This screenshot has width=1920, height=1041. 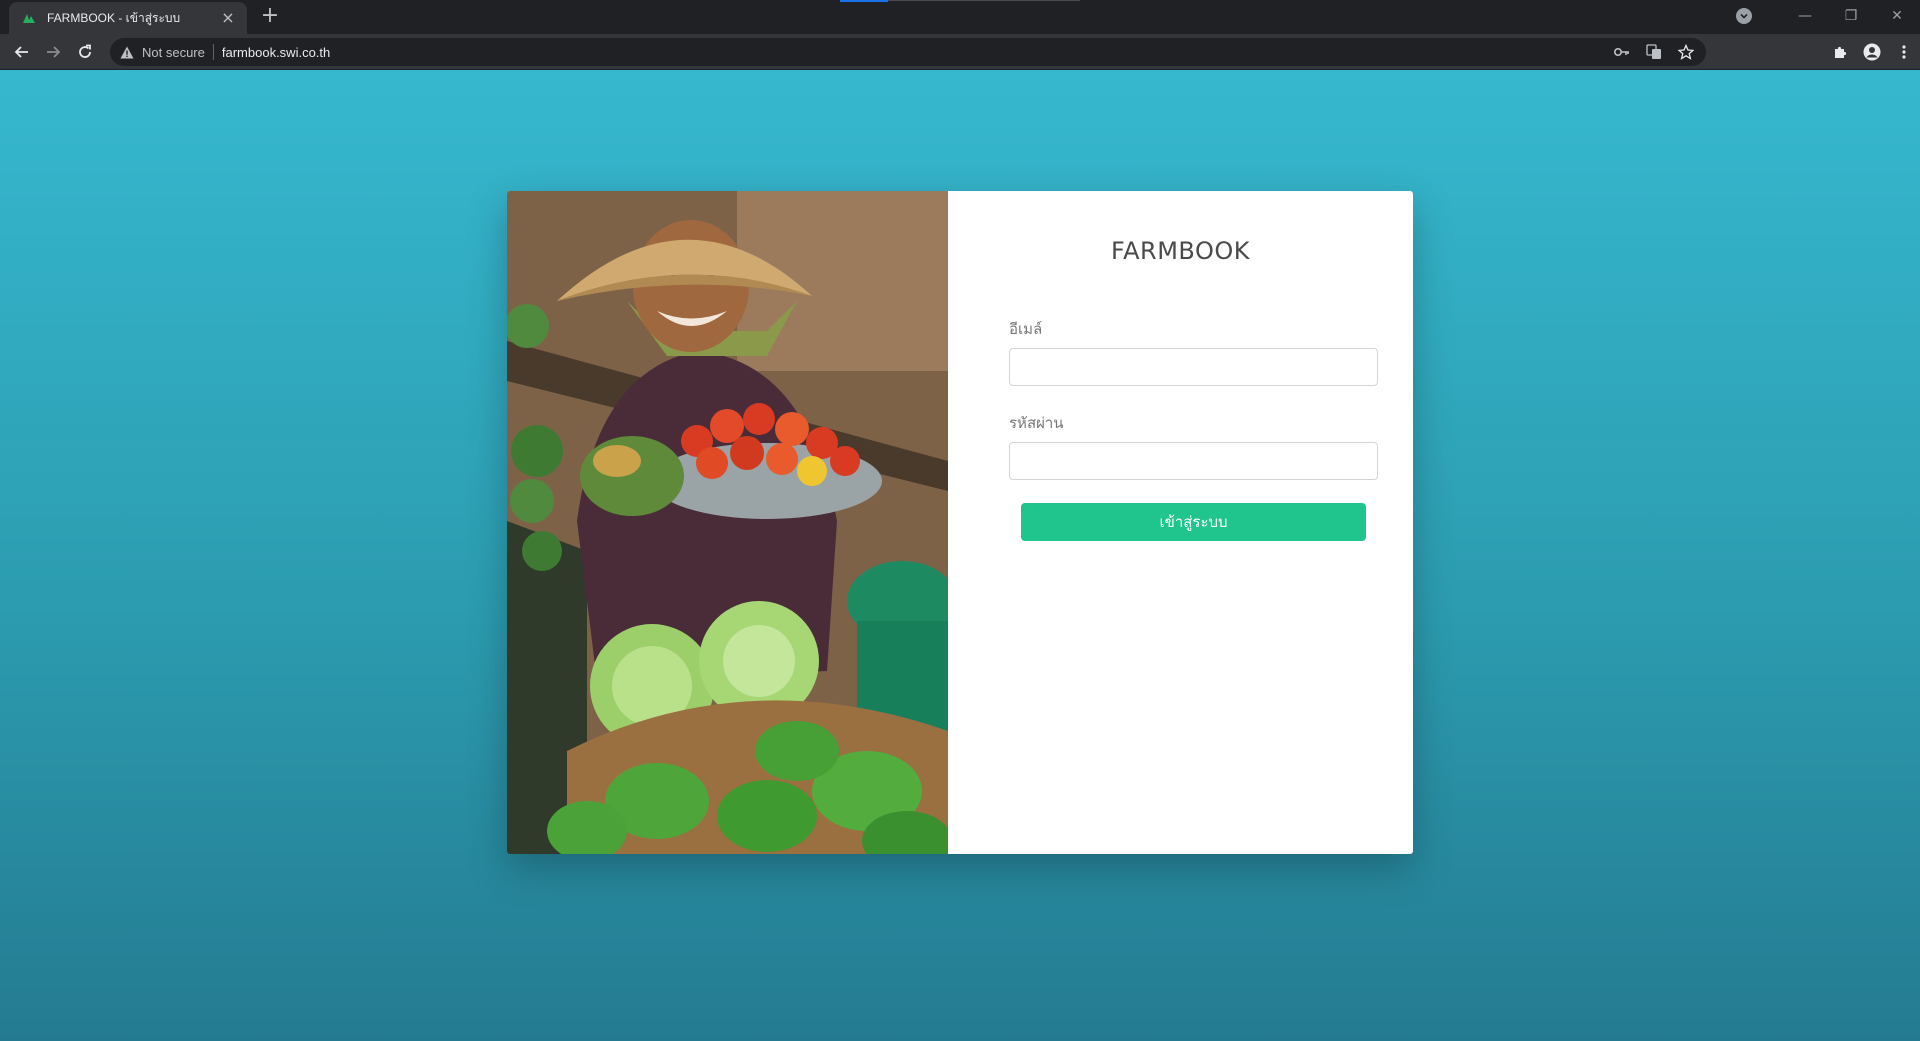 What do you see at coordinates (1744, 16) in the screenshot?
I see `tab-search-icon` at bounding box center [1744, 16].